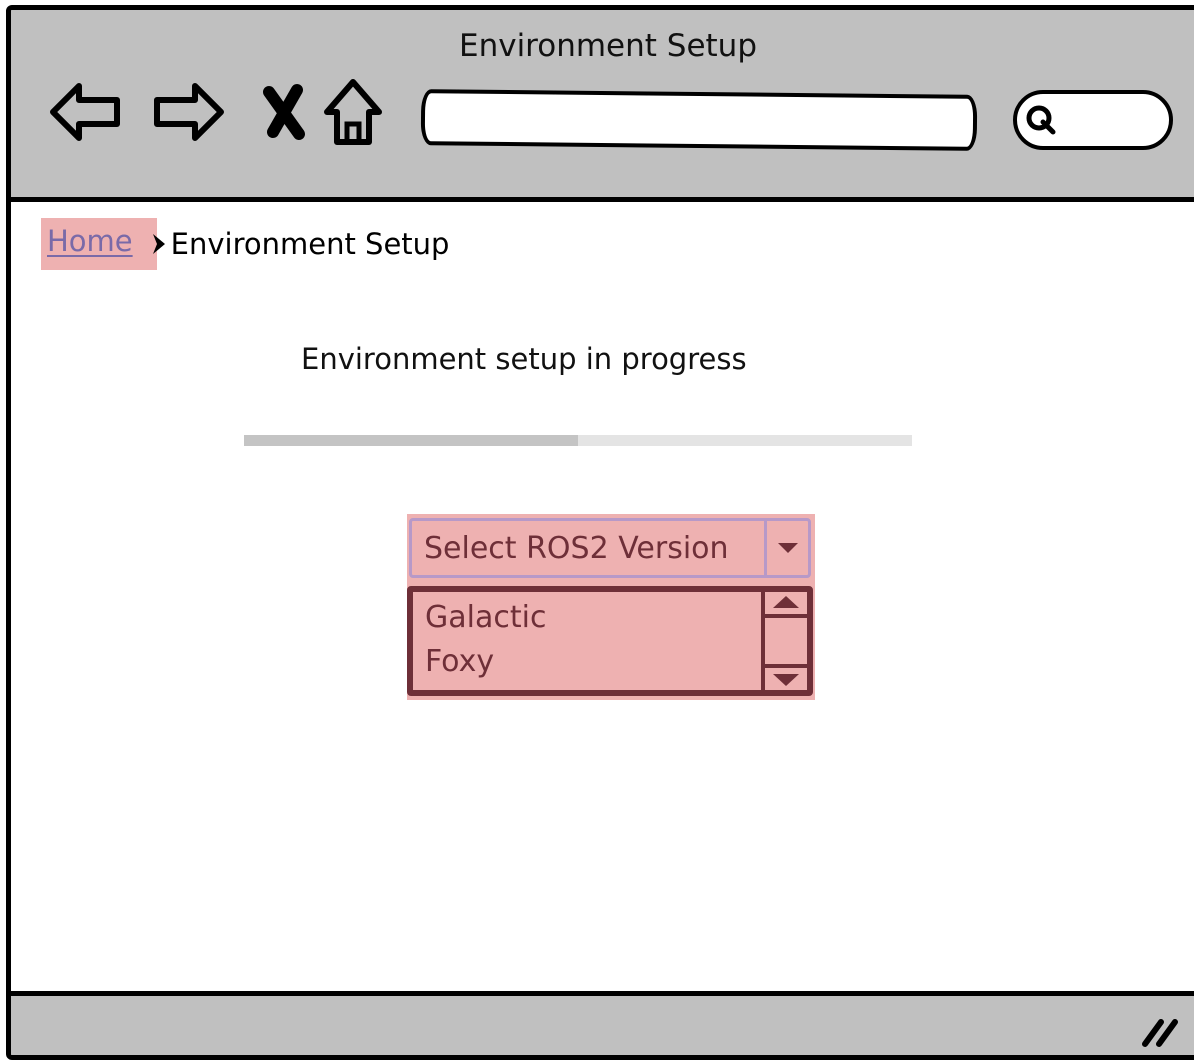 The height and width of the screenshot is (1063, 1194). Describe the element at coordinates (602, 1023) in the screenshot. I see `status-bar` at that location.